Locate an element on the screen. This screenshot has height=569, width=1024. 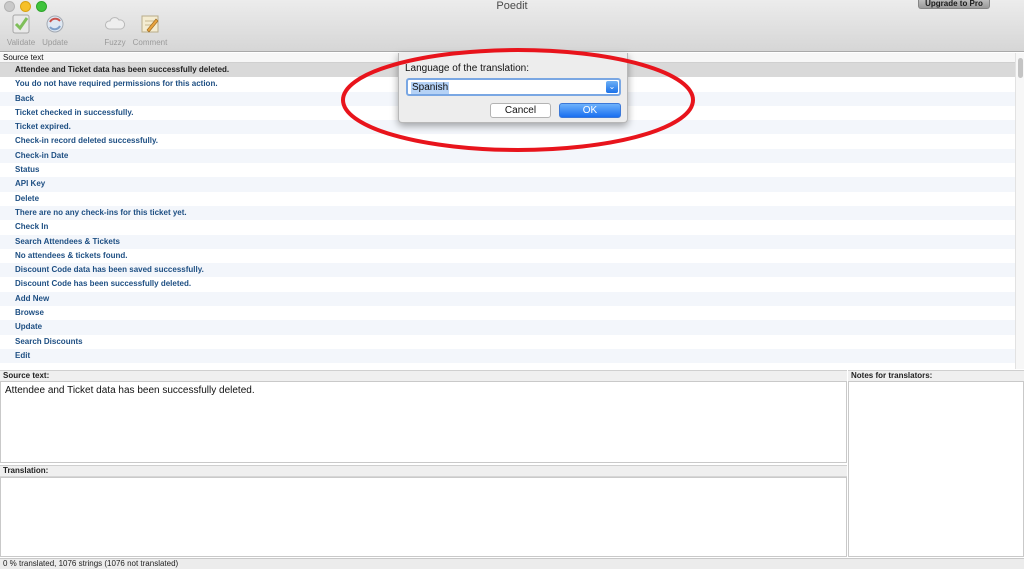
cancel-button: Cancel is located at coordinates (520, 110).